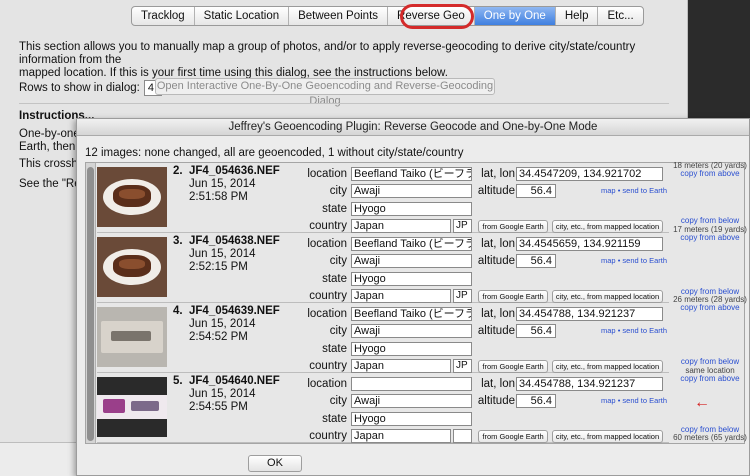 Image resolution: width=750 pixels, height=476 pixels. Describe the element at coordinates (234, 311) in the screenshot. I see `photo-filename: JF4_054639.NEF` at that location.